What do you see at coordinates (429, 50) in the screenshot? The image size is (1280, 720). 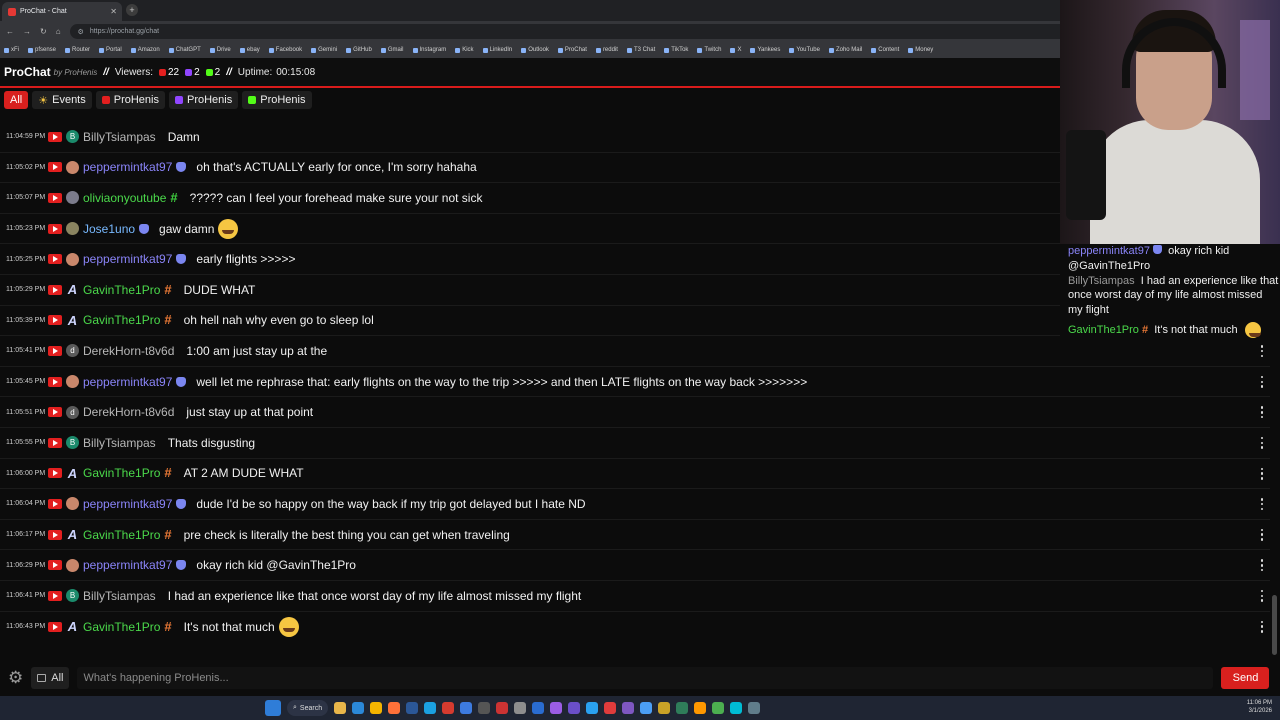 I see `bookmark-item: Instagram` at bounding box center [429, 50].